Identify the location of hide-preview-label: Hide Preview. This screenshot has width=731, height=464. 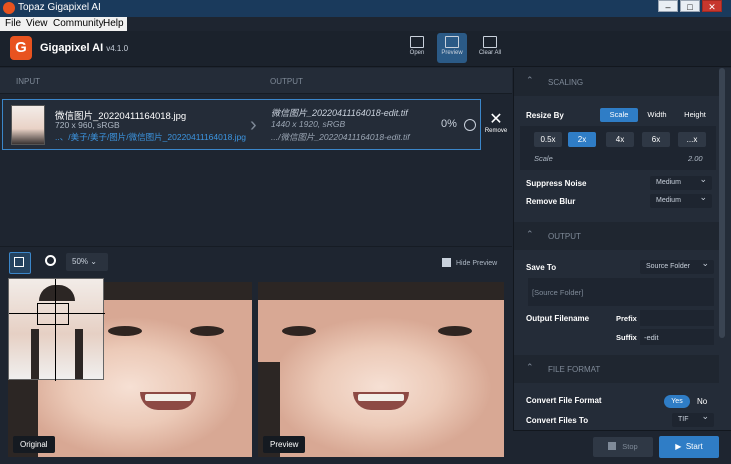
(477, 263).